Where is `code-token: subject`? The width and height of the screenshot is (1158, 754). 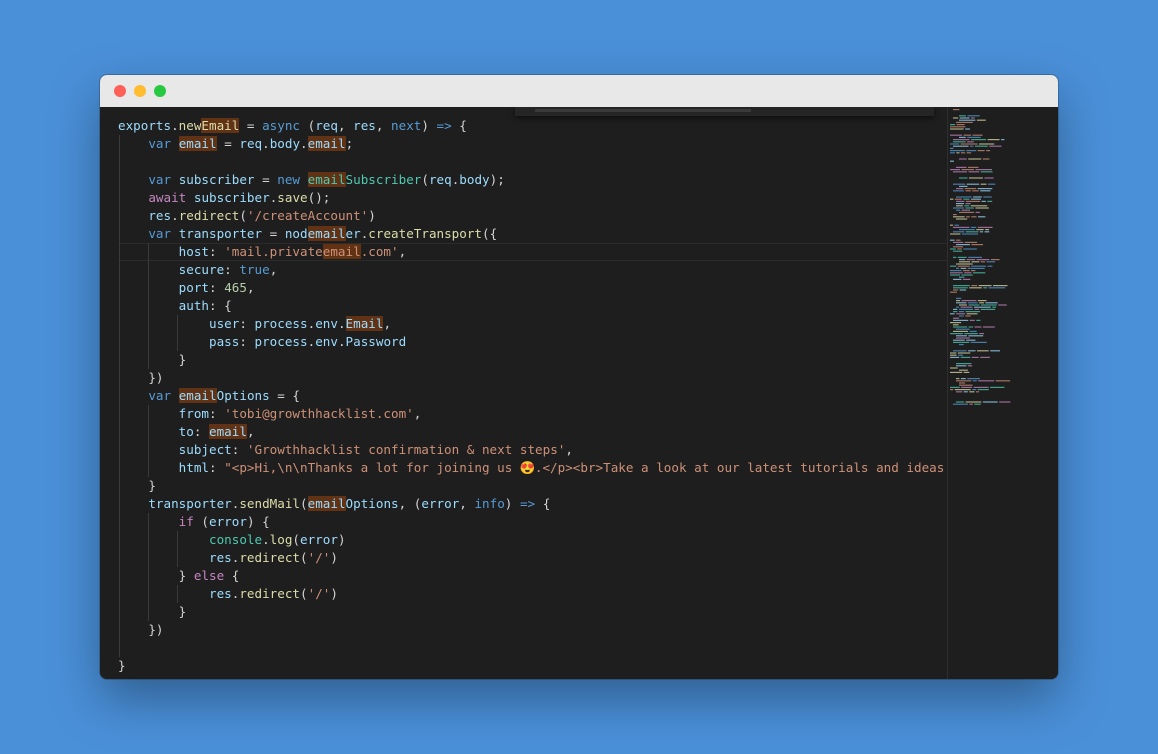 code-token: subject is located at coordinates (205, 449).